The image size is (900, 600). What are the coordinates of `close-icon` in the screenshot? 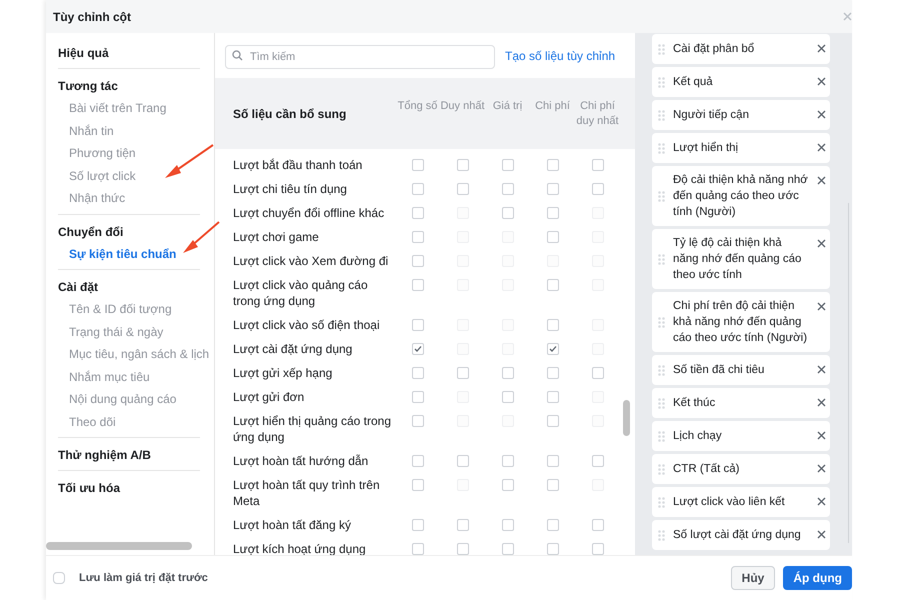 It's located at (847, 16).